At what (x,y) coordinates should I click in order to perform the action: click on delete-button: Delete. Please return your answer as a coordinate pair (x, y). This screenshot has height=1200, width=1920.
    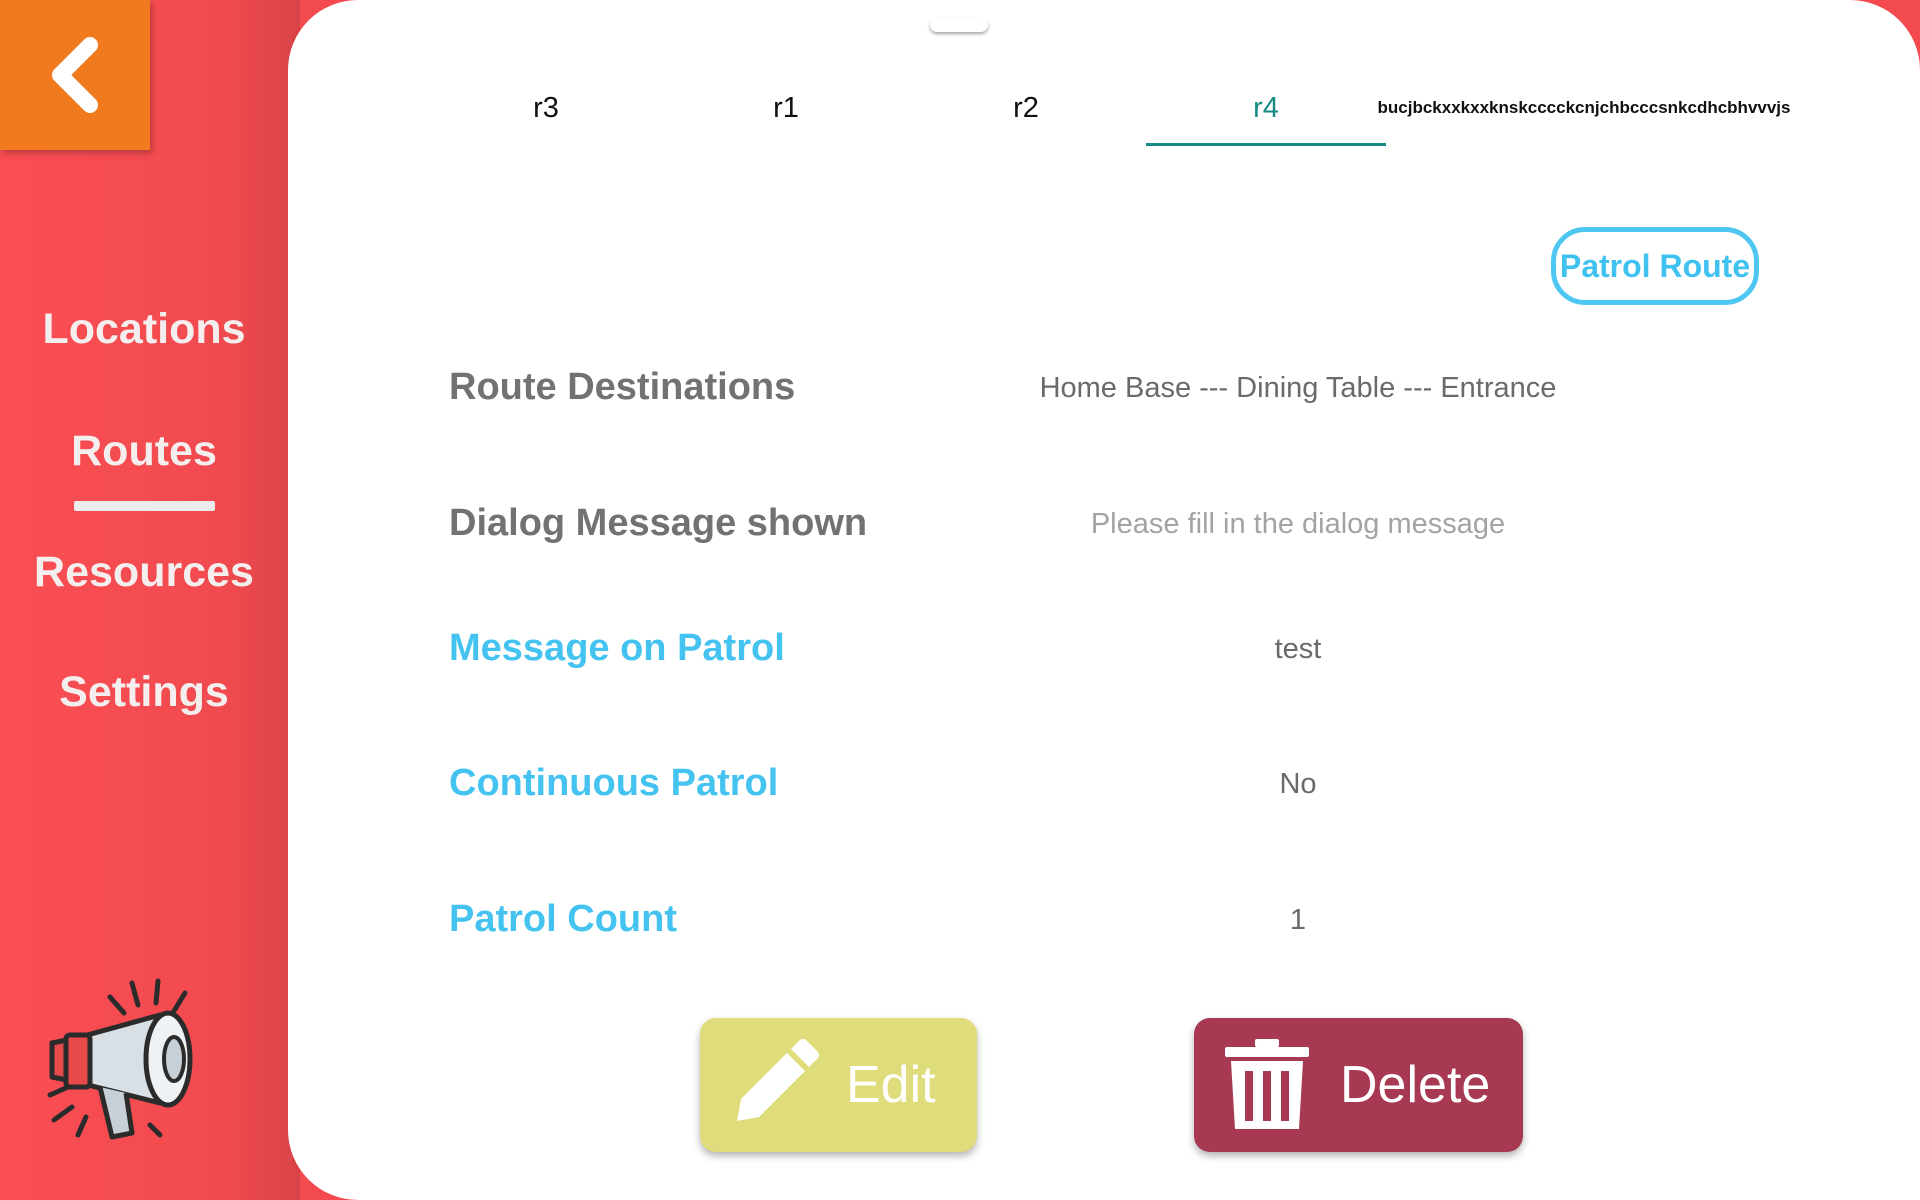
    Looking at the image, I should click on (1358, 1085).